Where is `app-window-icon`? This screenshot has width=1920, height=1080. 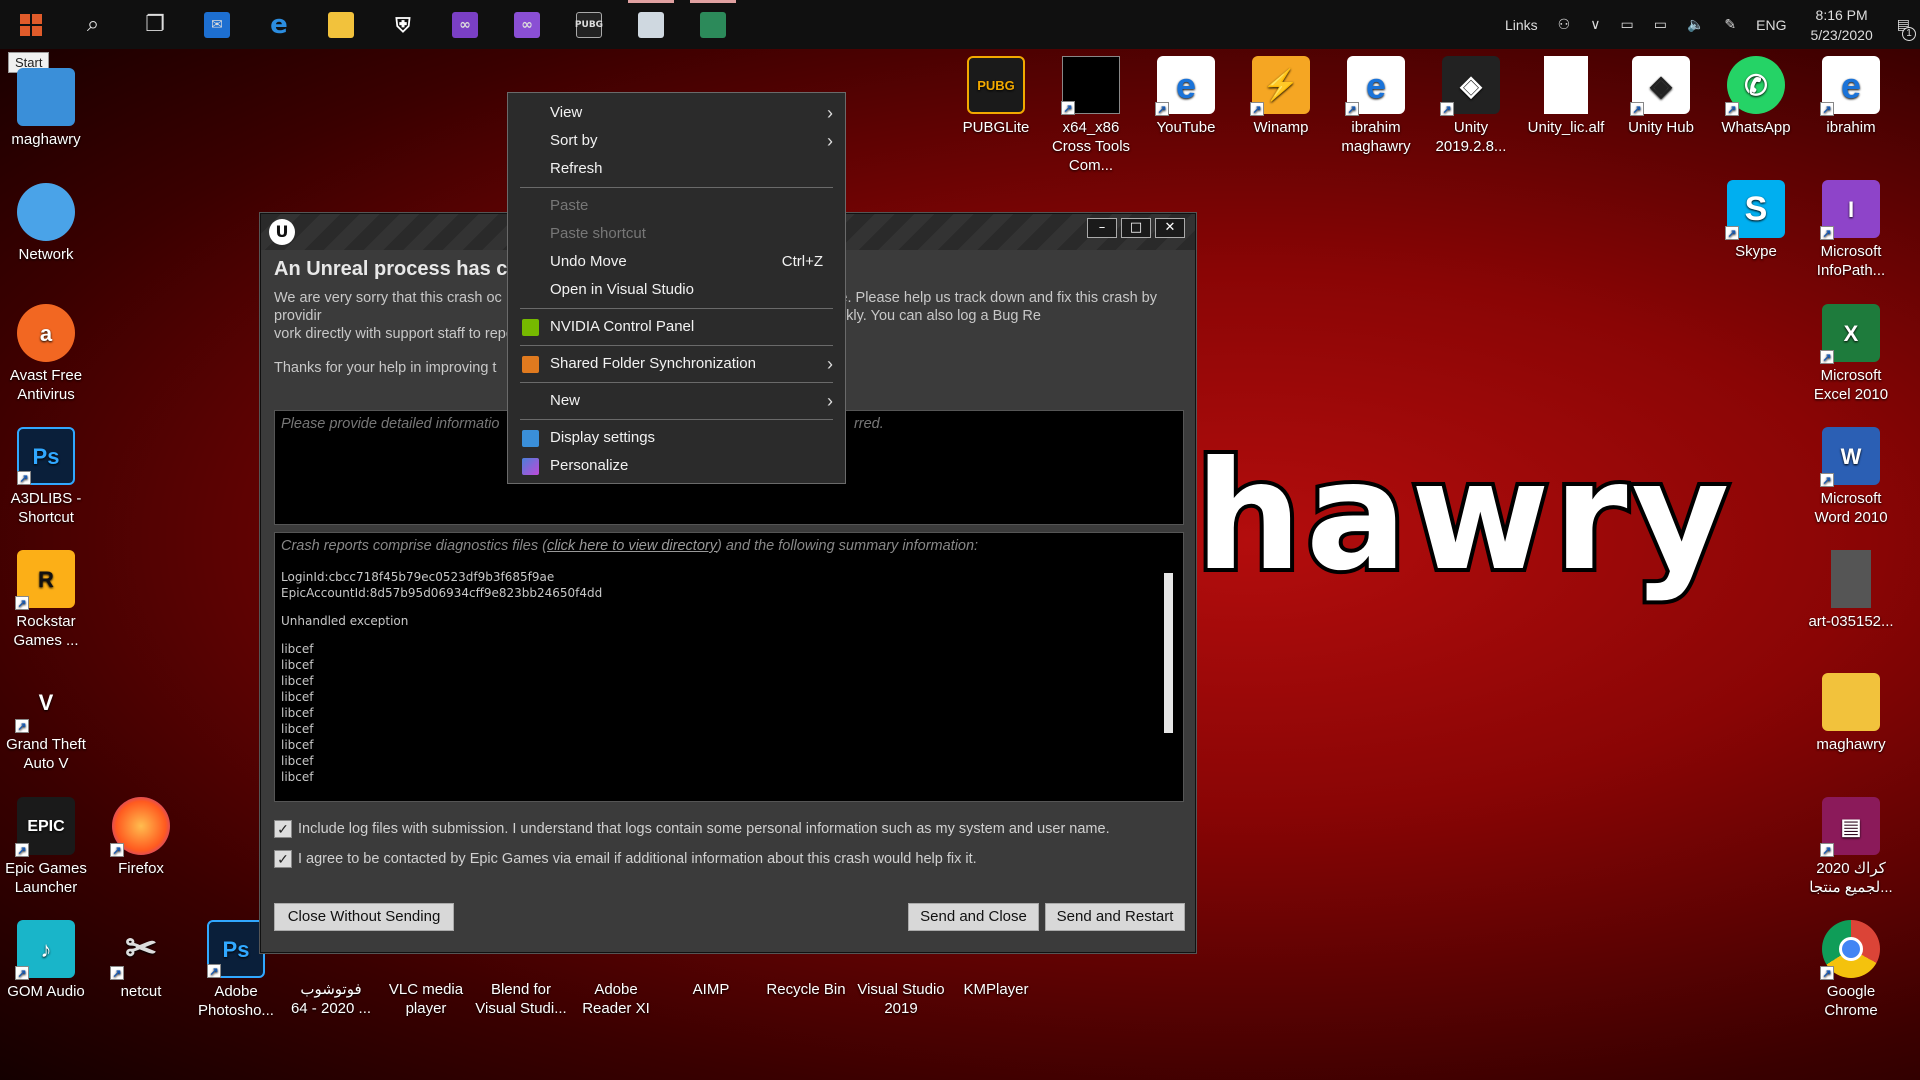
app-window-icon is located at coordinates (651, 24).